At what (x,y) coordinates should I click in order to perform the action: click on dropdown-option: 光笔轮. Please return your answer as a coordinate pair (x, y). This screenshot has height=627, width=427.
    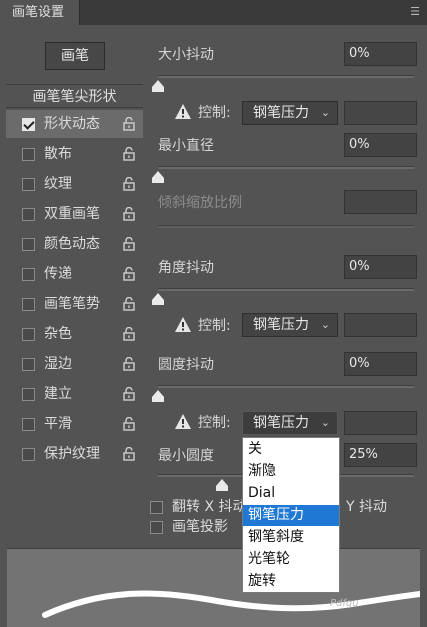
    Looking at the image, I should click on (291, 559).